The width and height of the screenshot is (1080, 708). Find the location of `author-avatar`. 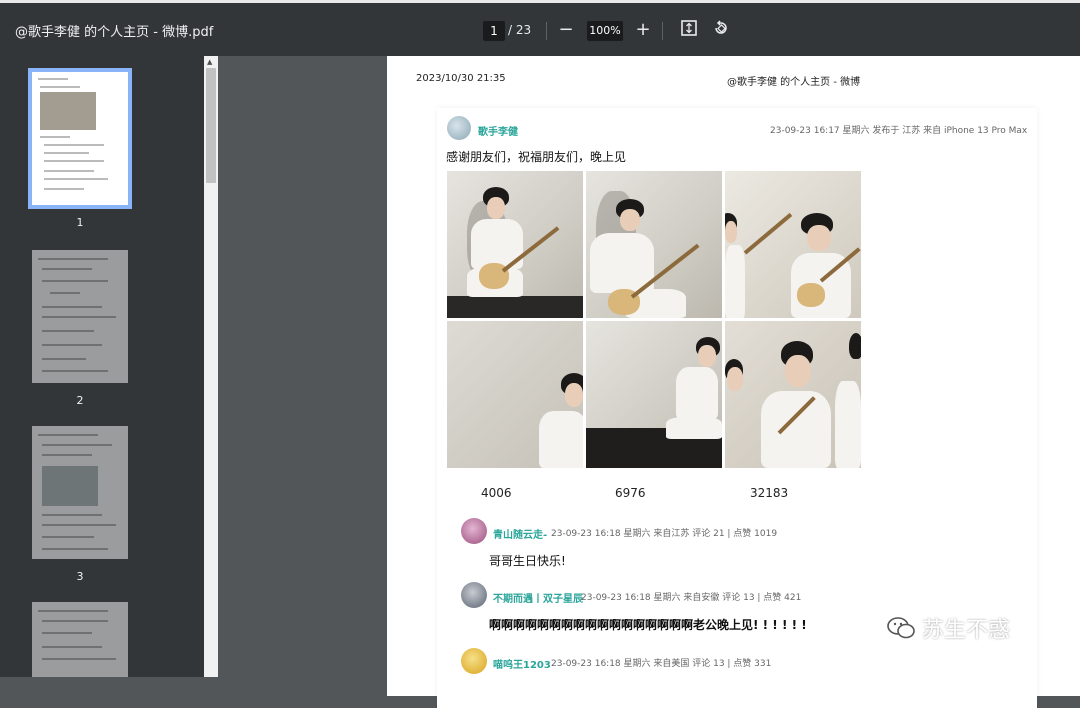

author-avatar is located at coordinates (459, 128).